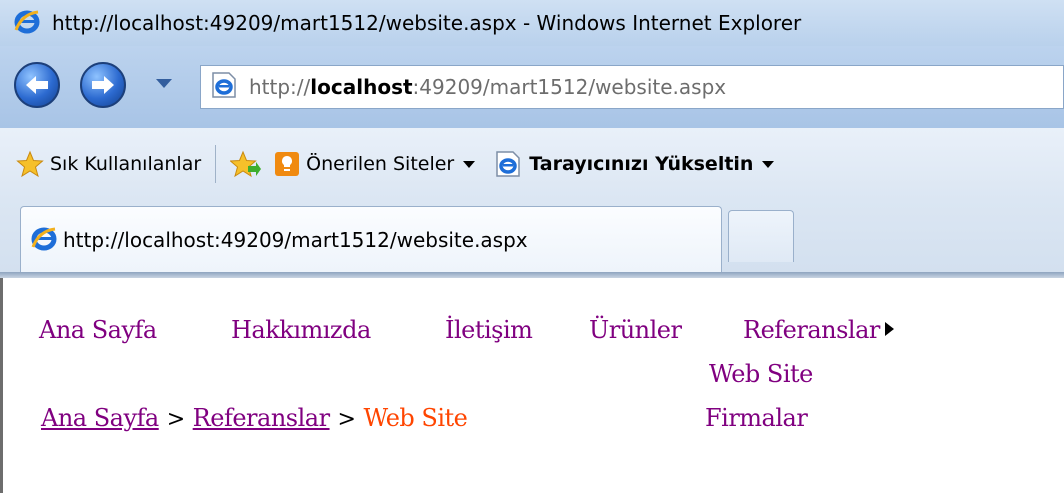 The image size is (1064, 493). I want to click on menu-item-hakkimizda: Hakkımızda, so click(301, 330).